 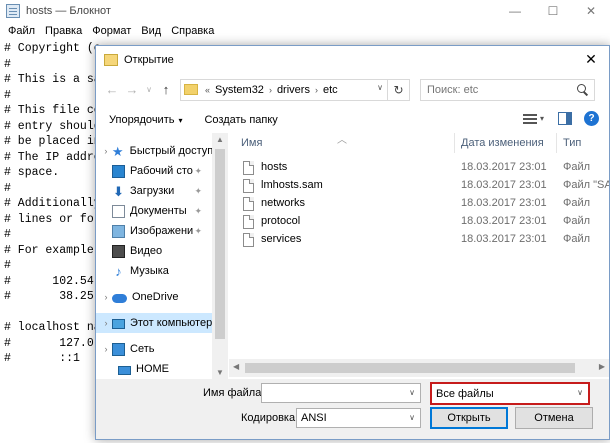 What do you see at coordinates (166, 90) in the screenshot?
I see `up-arrow-icon: ↑` at bounding box center [166, 90].